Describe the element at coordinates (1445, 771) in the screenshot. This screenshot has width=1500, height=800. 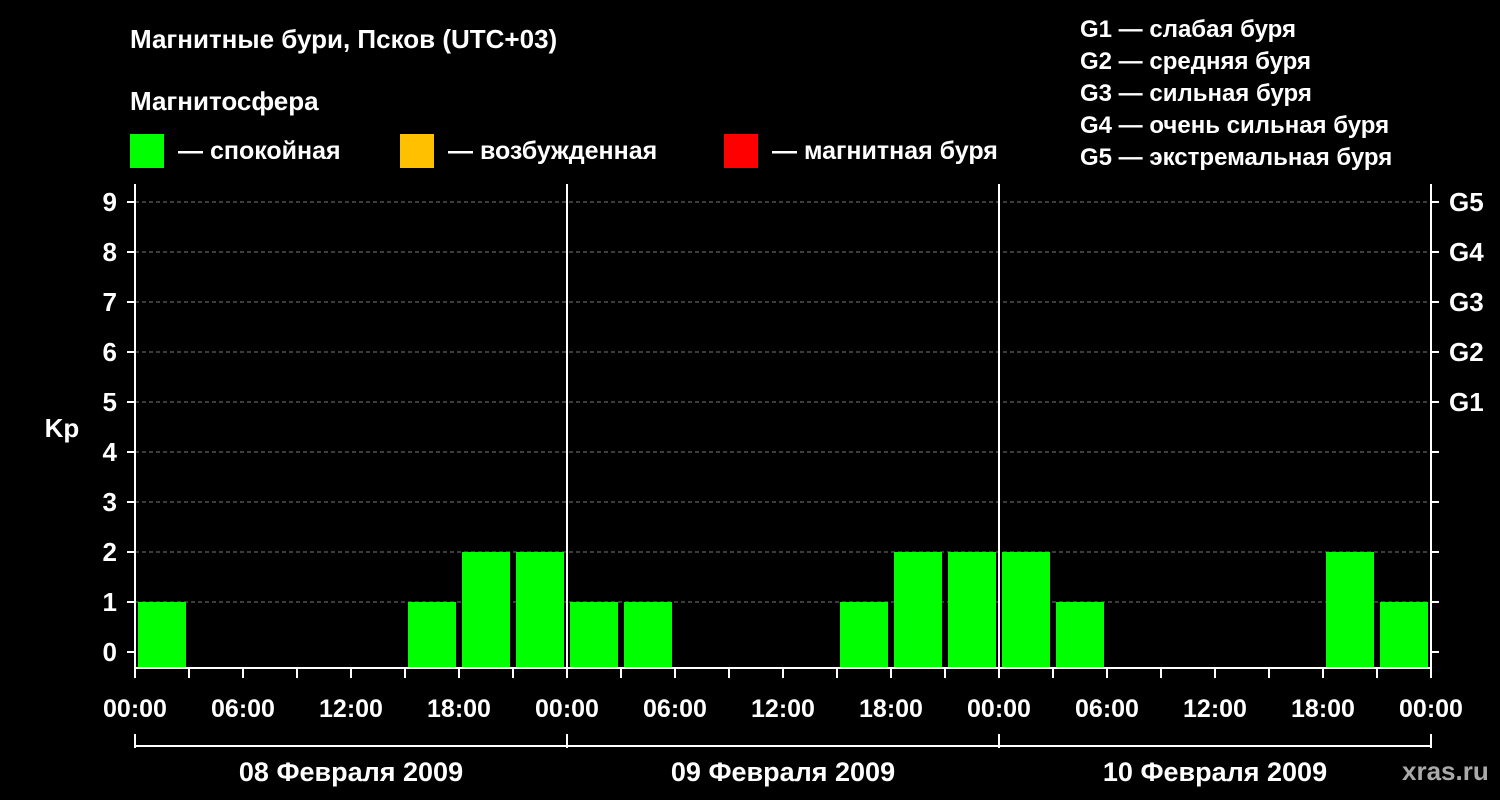
I see `watermark: xras.ru` at that location.